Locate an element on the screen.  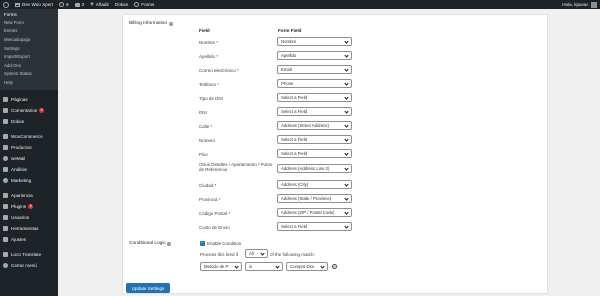
sidebar-item-woocommerce: WooCommerce is located at coordinates (29, 136).